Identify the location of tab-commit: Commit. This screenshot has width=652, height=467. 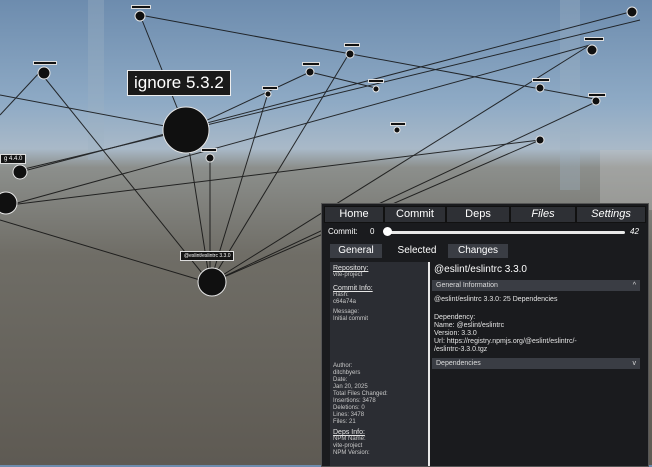
(415, 214).